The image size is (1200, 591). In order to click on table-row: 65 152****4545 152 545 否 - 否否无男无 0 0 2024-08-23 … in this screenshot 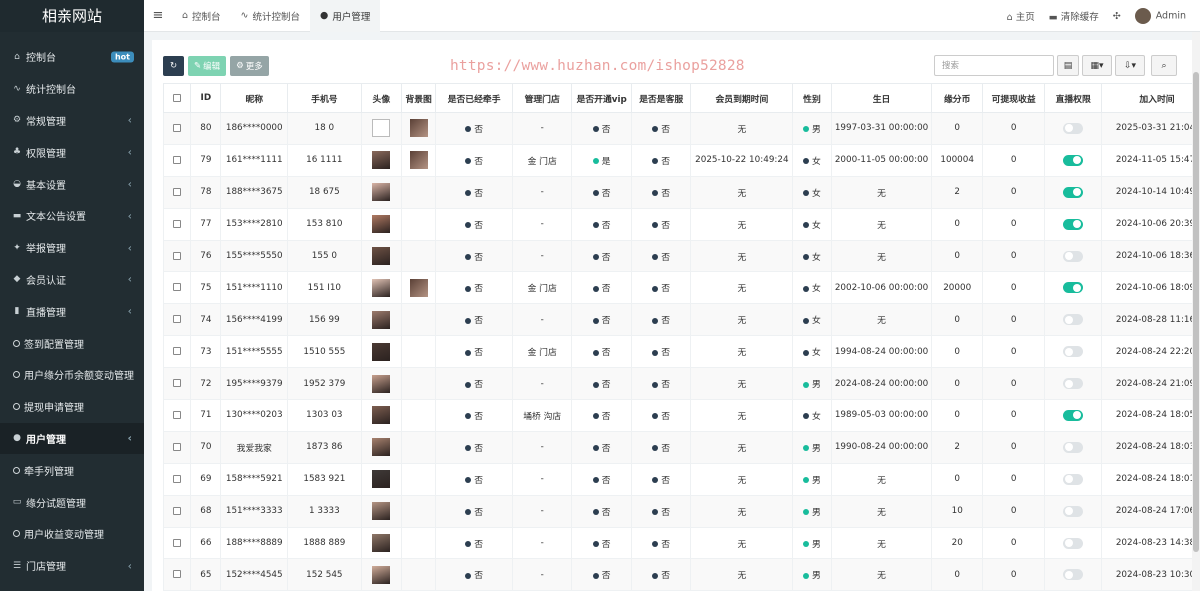, I will do `click(677, 574)`.